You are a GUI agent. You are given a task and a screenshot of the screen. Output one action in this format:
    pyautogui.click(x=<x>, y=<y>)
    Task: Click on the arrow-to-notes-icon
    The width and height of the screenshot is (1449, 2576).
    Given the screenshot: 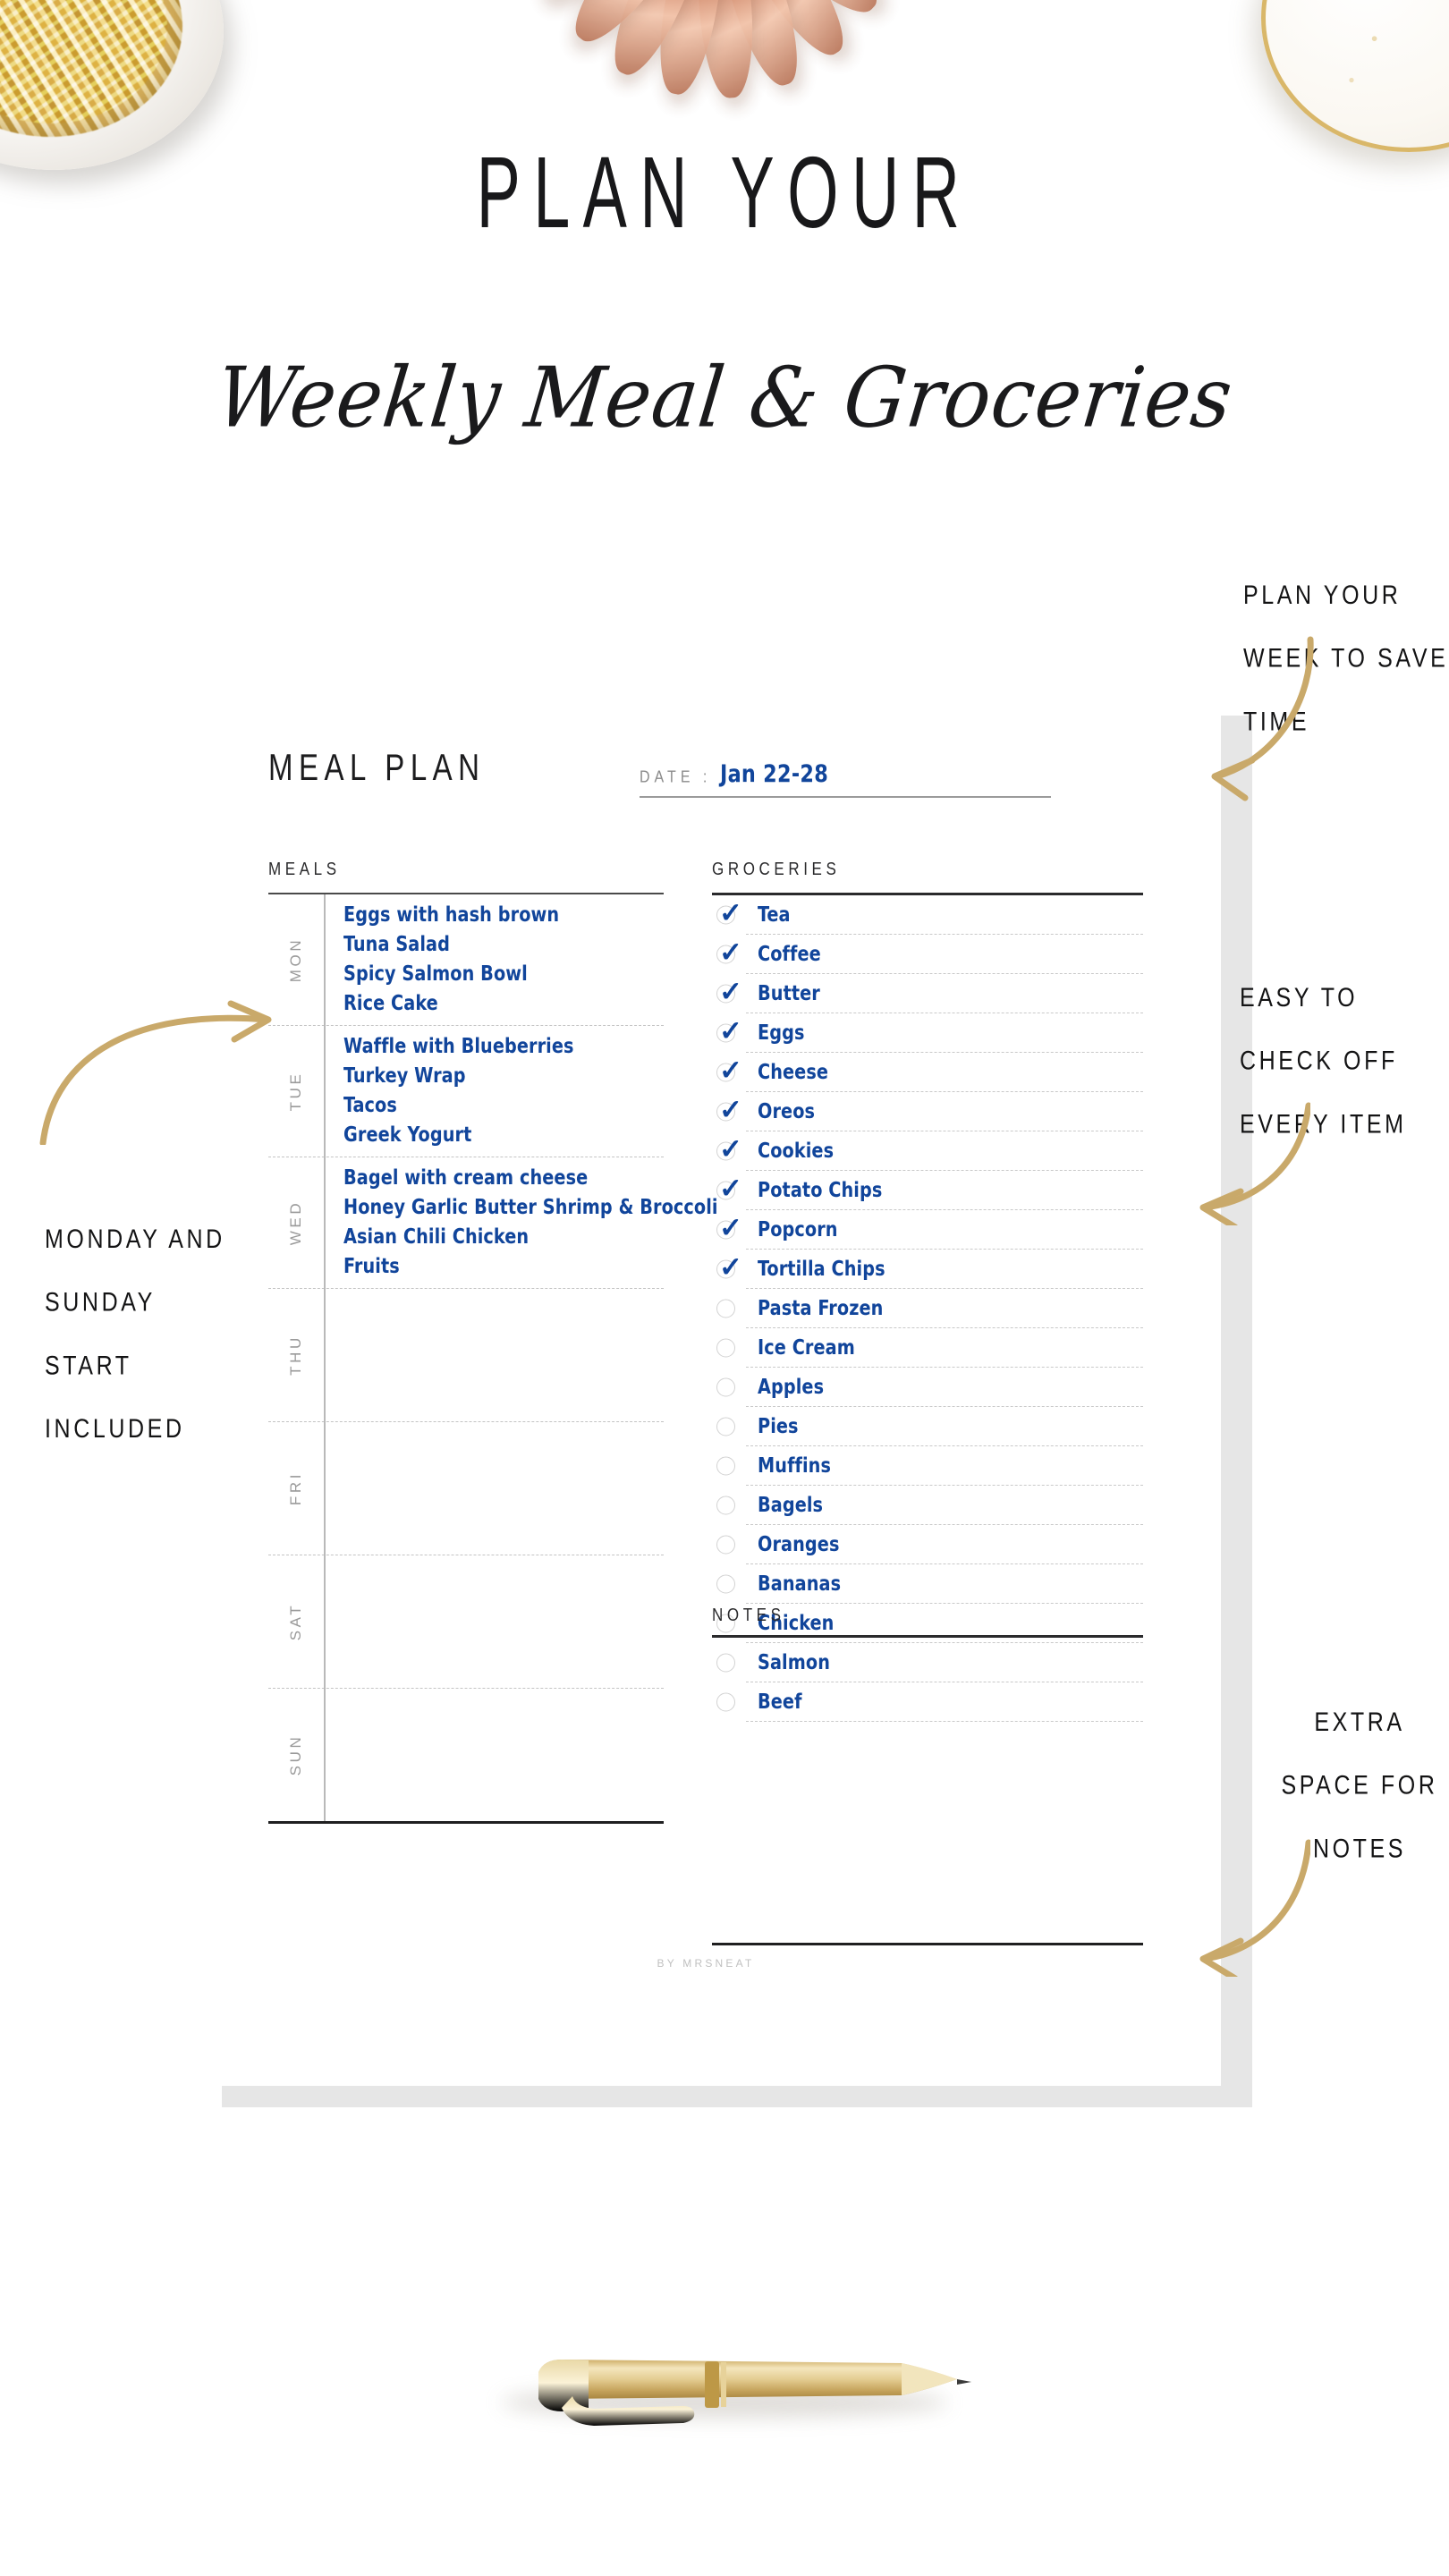 What is the action you would take?
    pyautogui.click(x=1254, y=1908)
    